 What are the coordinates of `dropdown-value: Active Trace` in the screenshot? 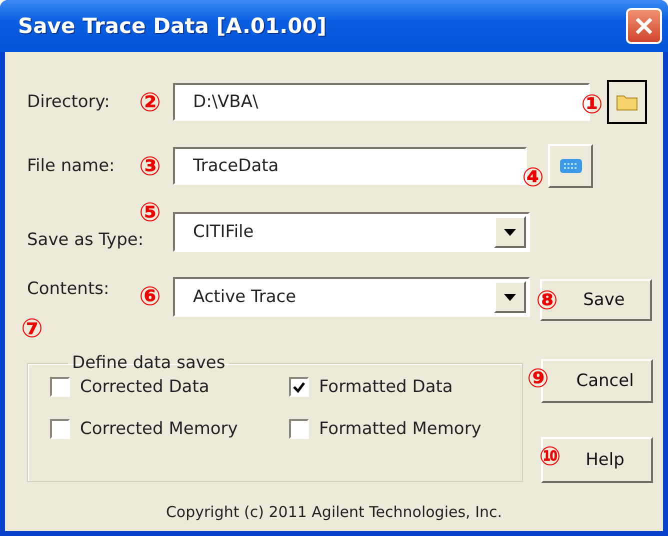 It's located at (244, 297).